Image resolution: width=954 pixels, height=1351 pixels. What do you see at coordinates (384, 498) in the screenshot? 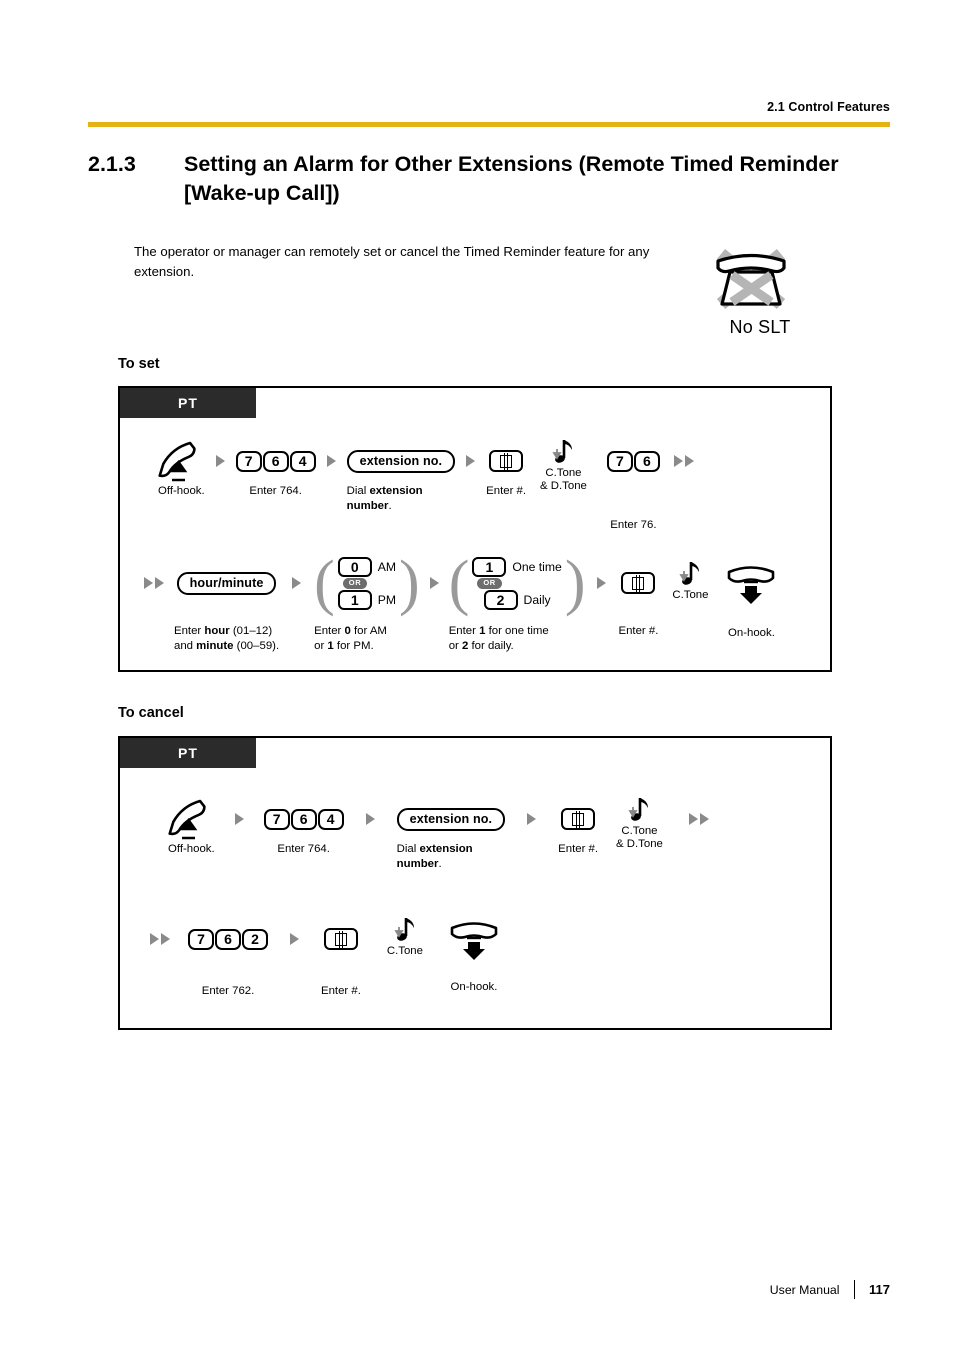
I see `caption-dial-extension-set: Dial extension number.` at bounding box center [384, 498].